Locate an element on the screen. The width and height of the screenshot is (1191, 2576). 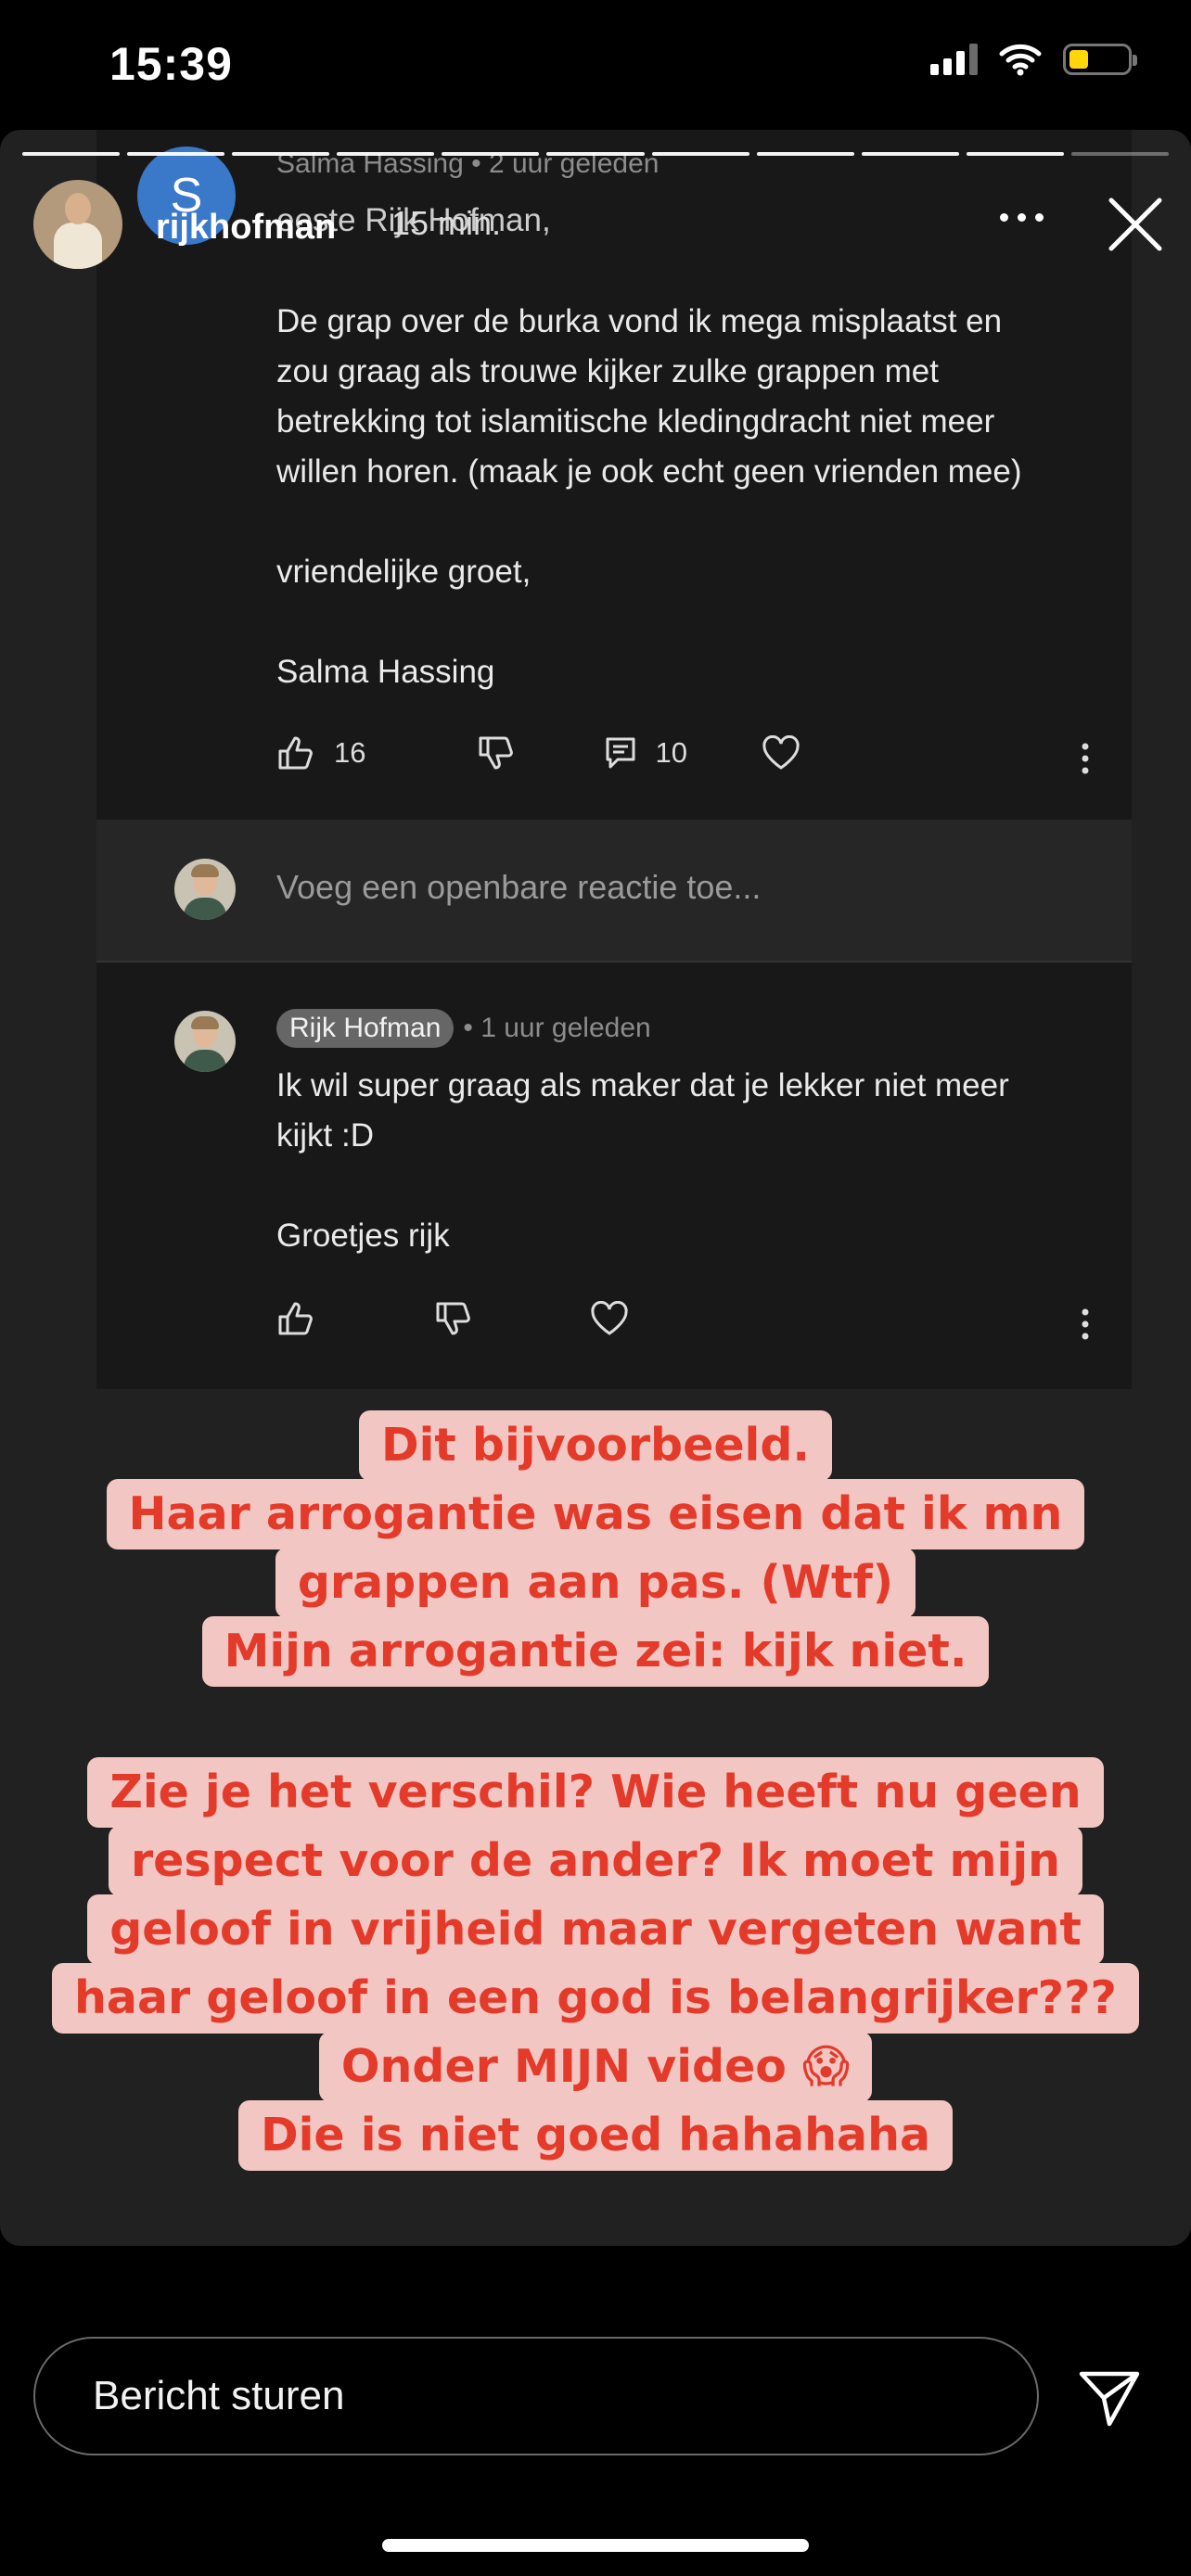
send-icon is located at coordinates (1110, 2398).